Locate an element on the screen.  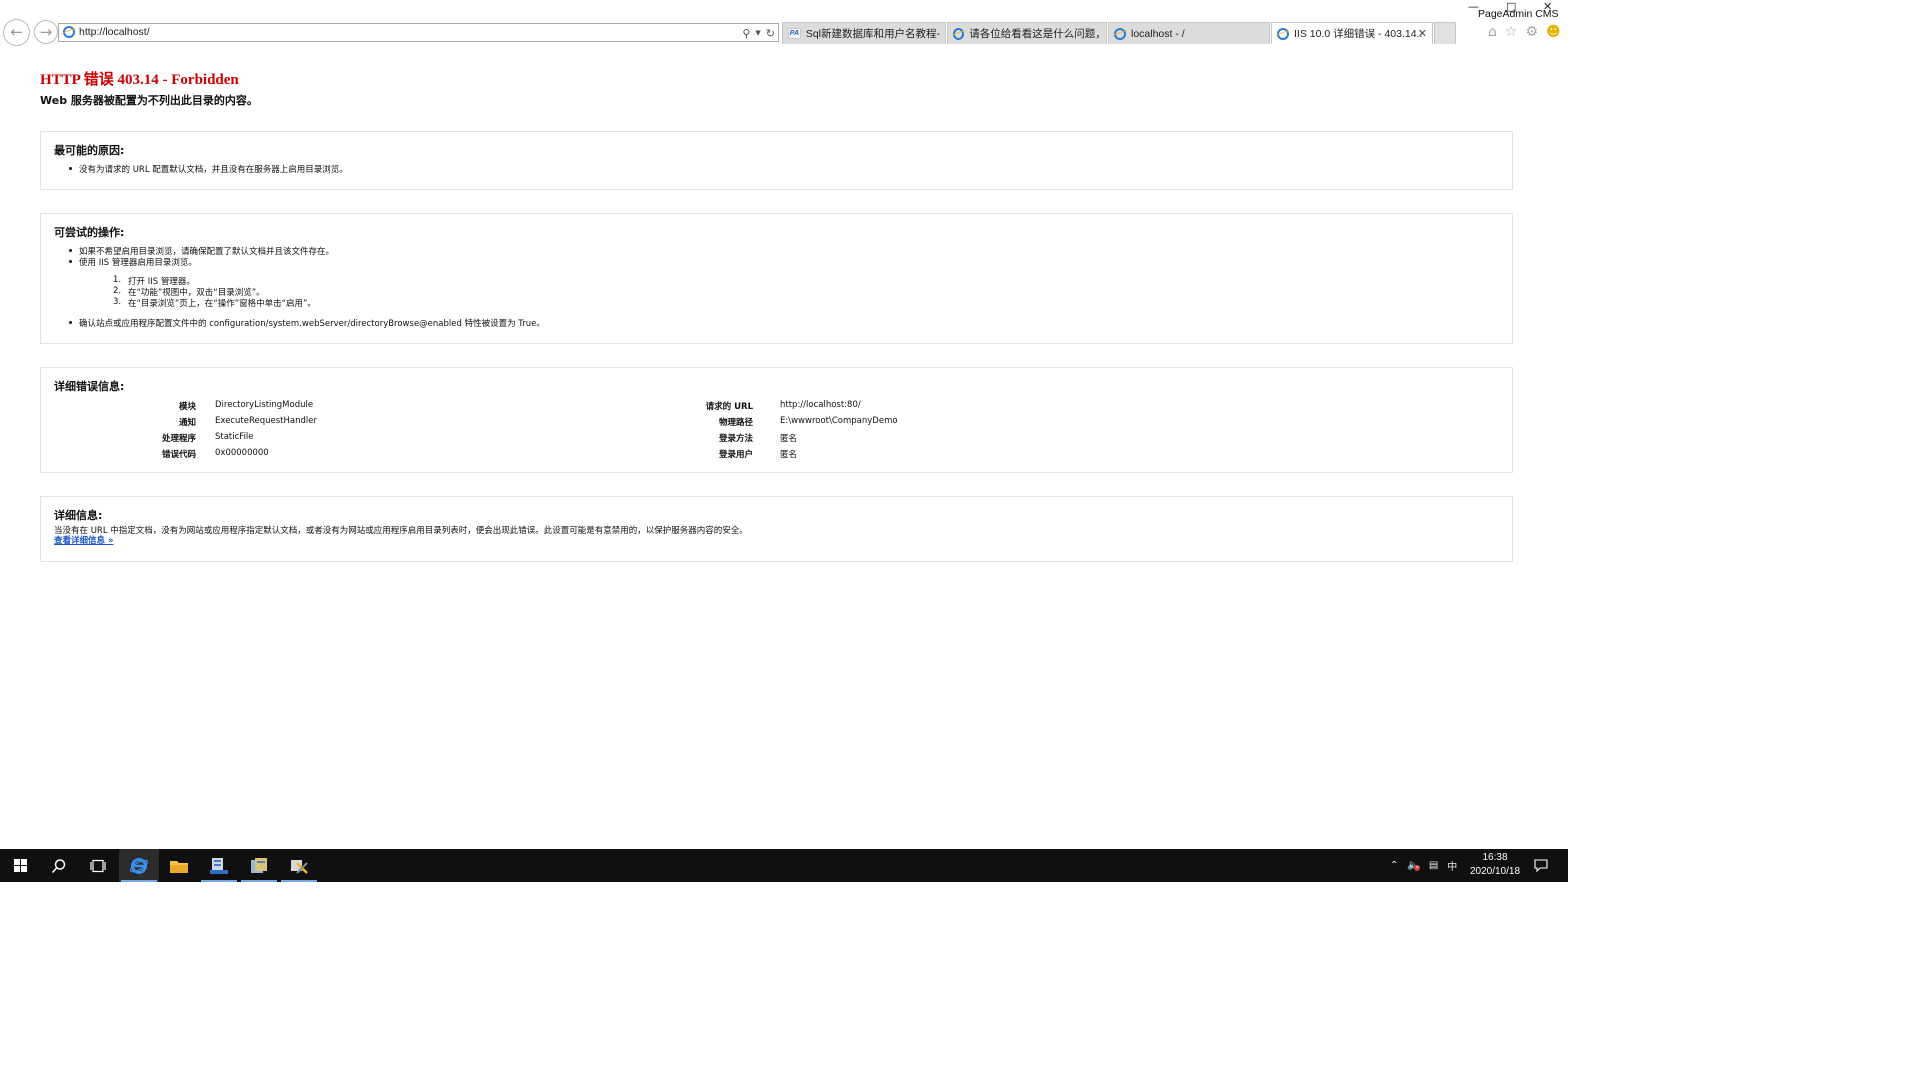
browser-tools: ⌂ ☆ ⚙ ☻ is located at coordinates (1524, 32).